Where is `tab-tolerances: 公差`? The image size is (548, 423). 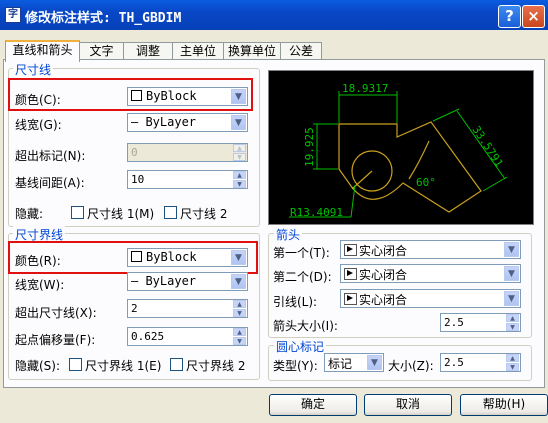
tab-tolerances: 公差 is located at coordinates (301, 51).